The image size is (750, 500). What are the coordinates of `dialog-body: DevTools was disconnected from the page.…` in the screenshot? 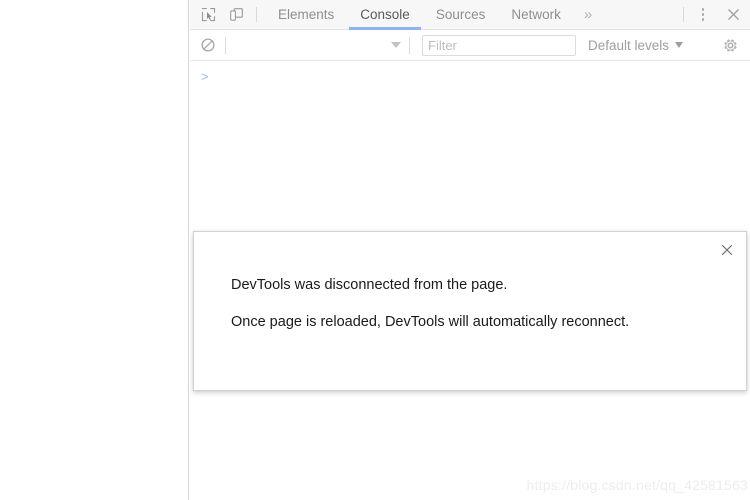 It's located at (470, 281).